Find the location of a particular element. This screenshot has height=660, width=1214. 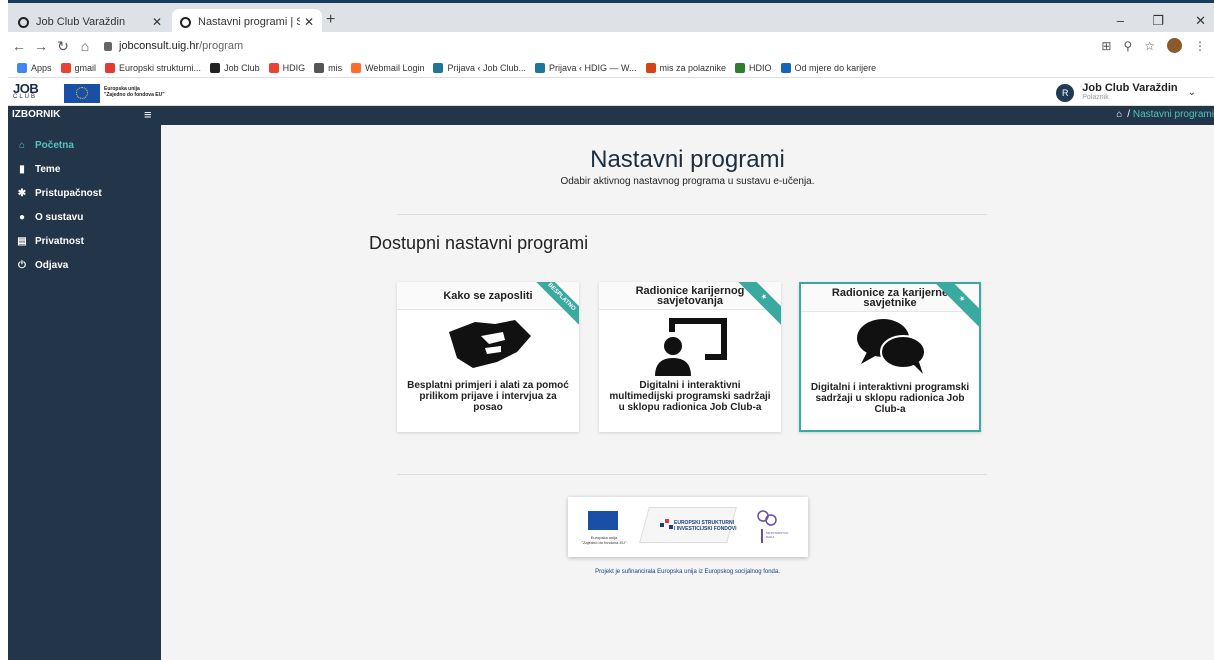

bookmark-star-icon: ☆ is located at coordinates (1149, 46).